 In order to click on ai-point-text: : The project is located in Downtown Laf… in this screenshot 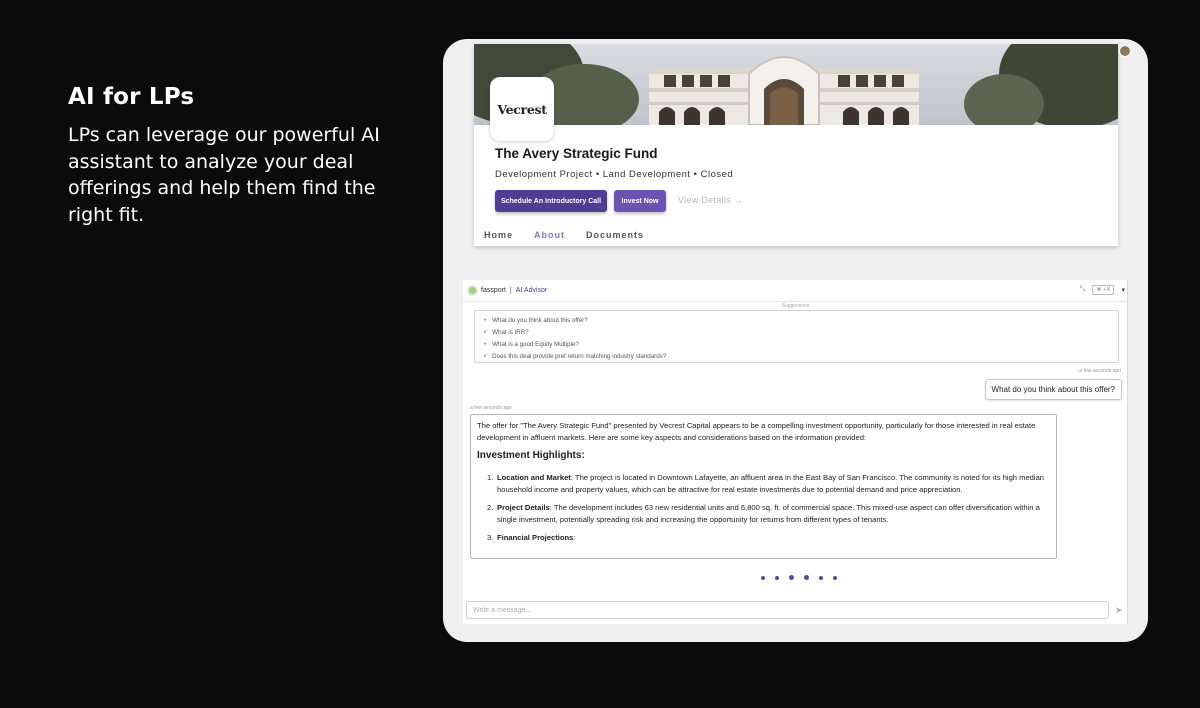, I will do `click(771, 483)`.